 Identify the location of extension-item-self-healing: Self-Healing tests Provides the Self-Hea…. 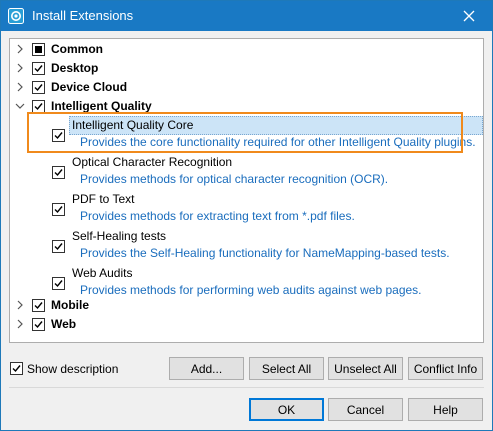
(246, 246).